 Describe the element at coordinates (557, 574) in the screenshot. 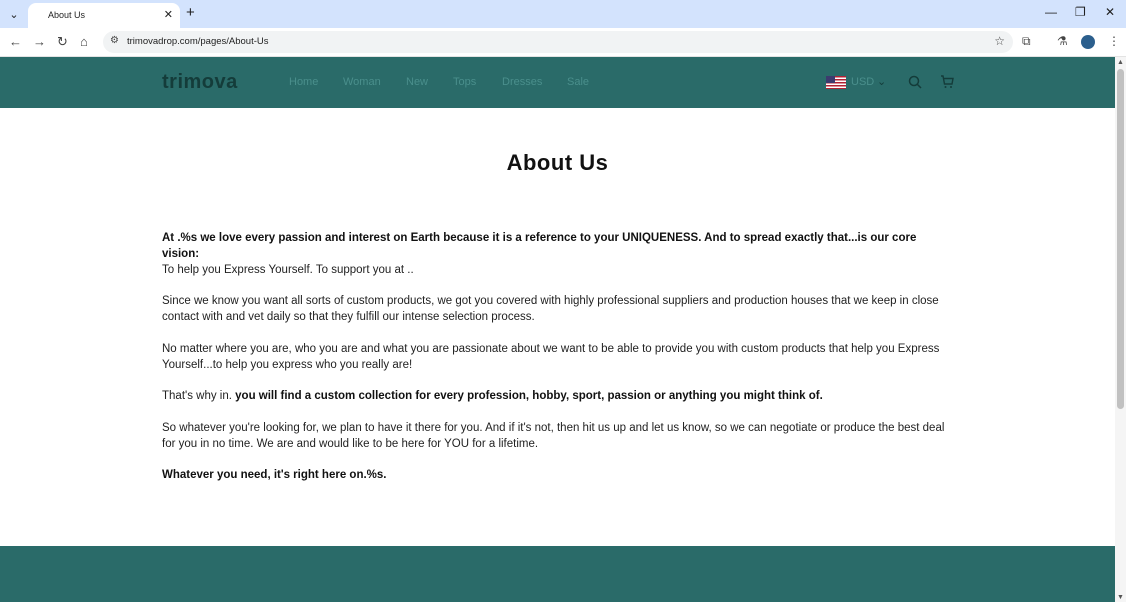

I see `site-footer` at that location.